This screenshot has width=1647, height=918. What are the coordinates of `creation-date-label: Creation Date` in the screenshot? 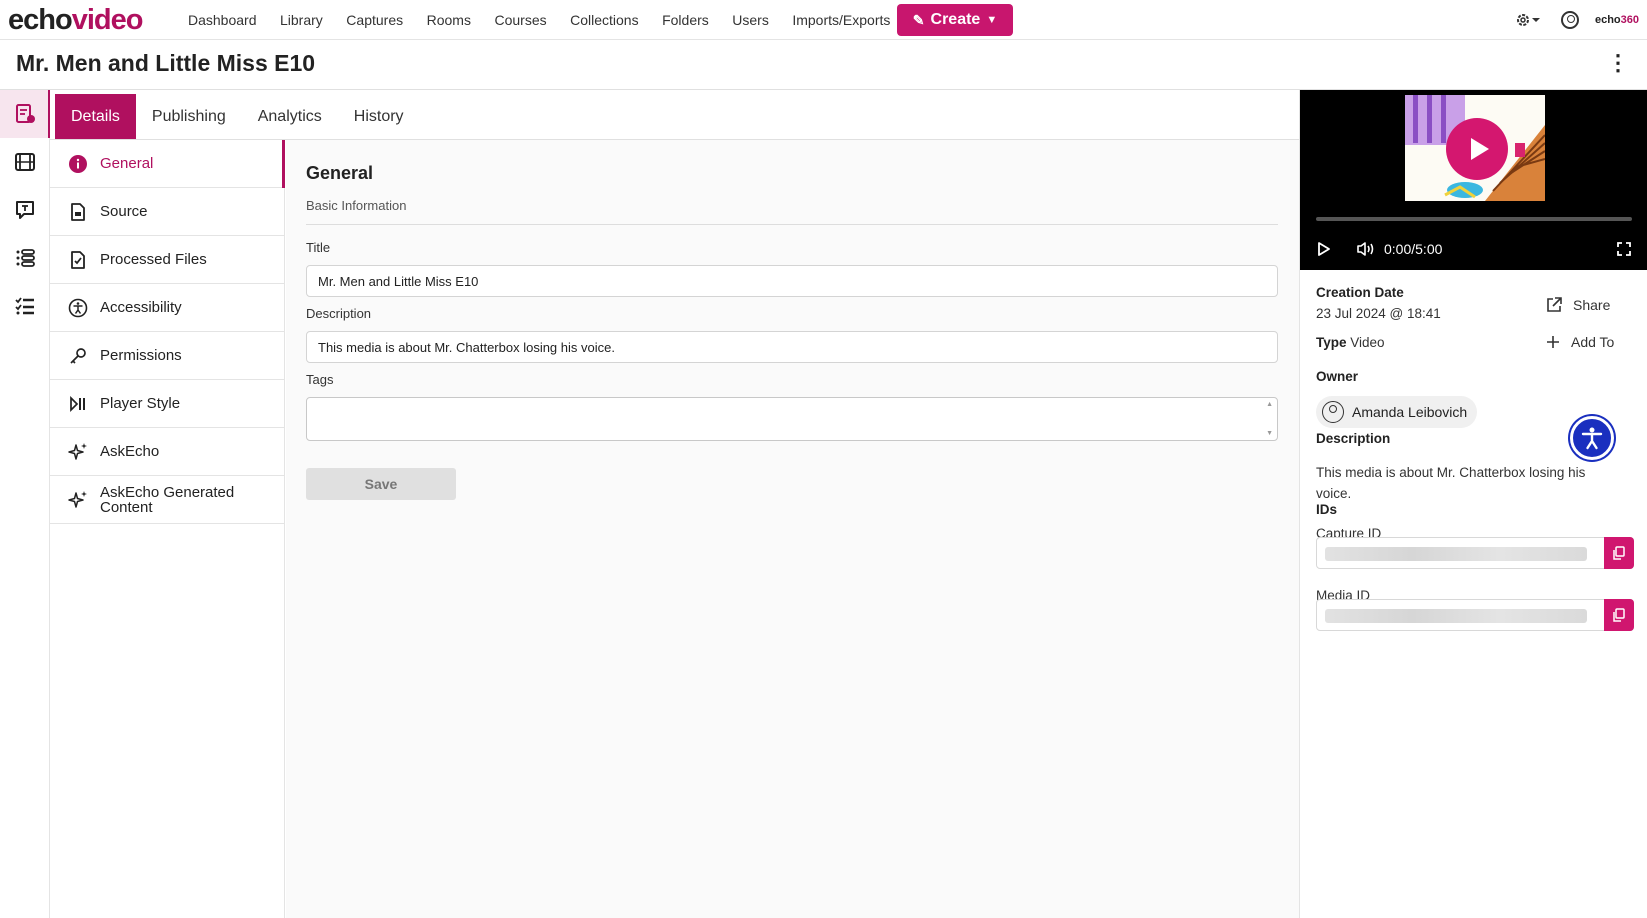 It's located at (1360, 292).